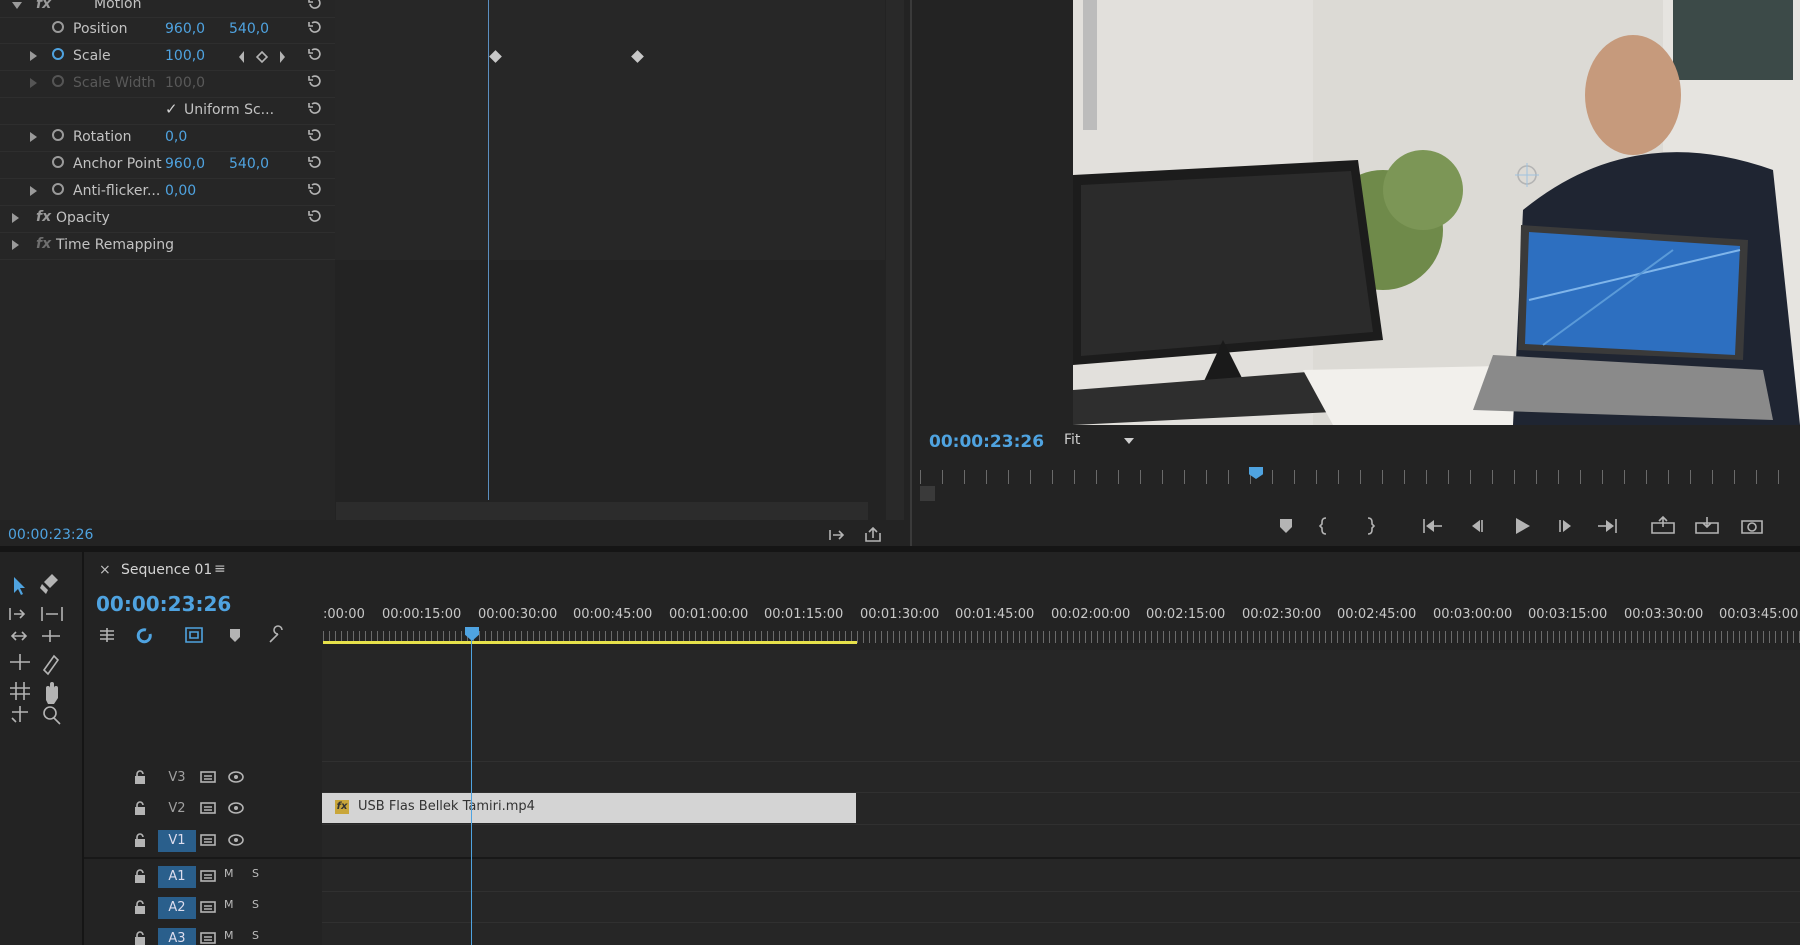 Image resolution: width=1800 pixels, height=945 pixels. Describe the element at coordinates (589, 808) in the screenshot. I see `video-clip: fx USB Flas Bellek Tamiri.mp4` at that location.